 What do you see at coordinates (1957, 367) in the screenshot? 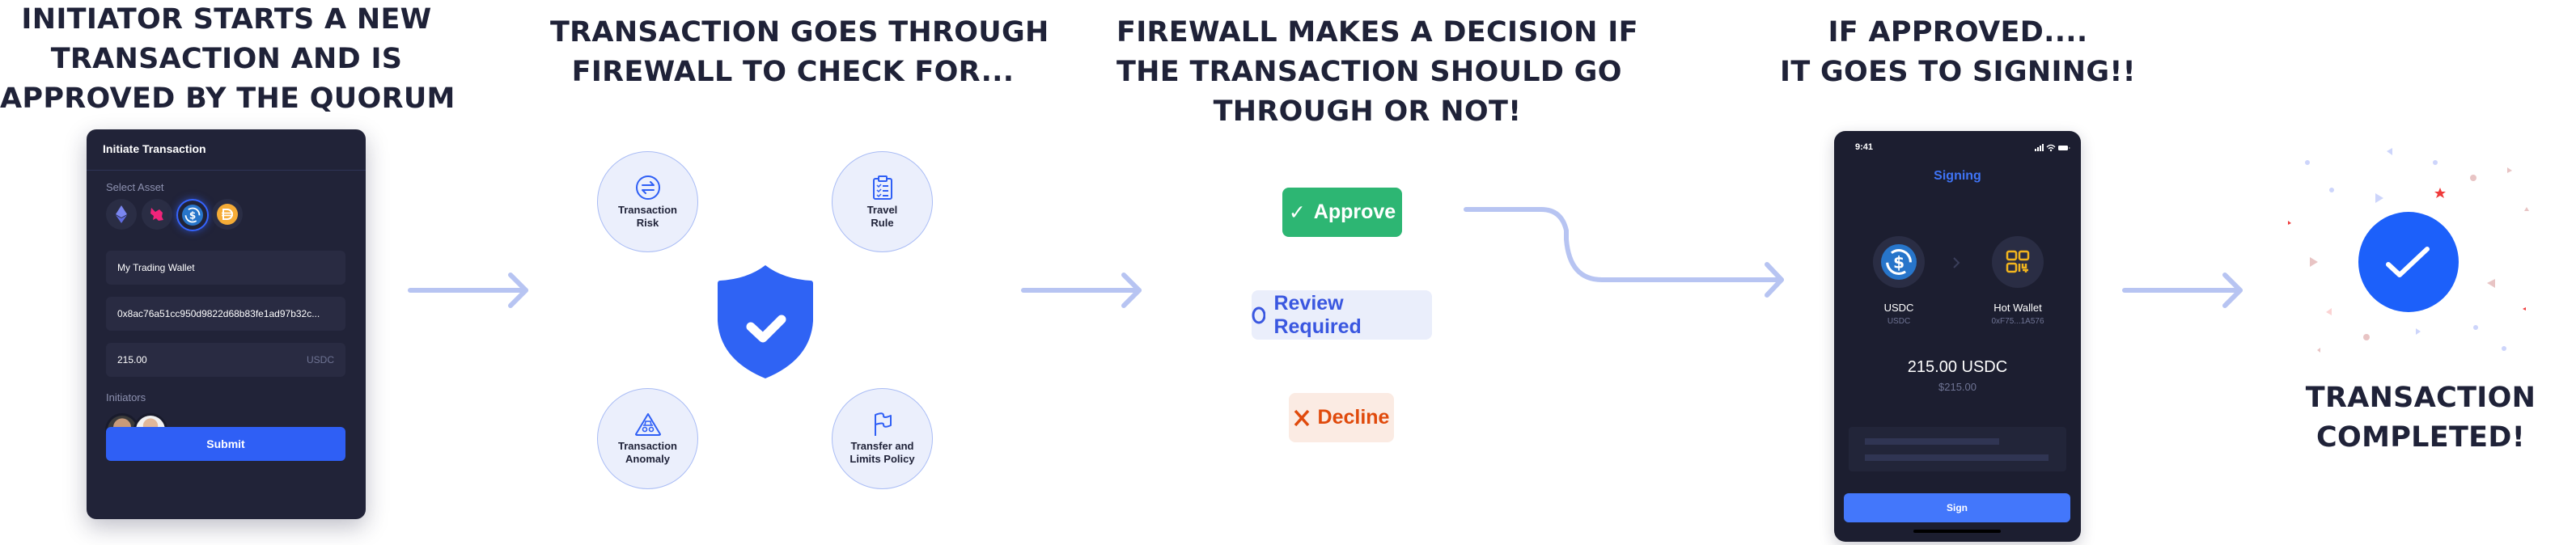
I see `sign-amount: 215.00 USDC` at bounding box center [1957, 367].